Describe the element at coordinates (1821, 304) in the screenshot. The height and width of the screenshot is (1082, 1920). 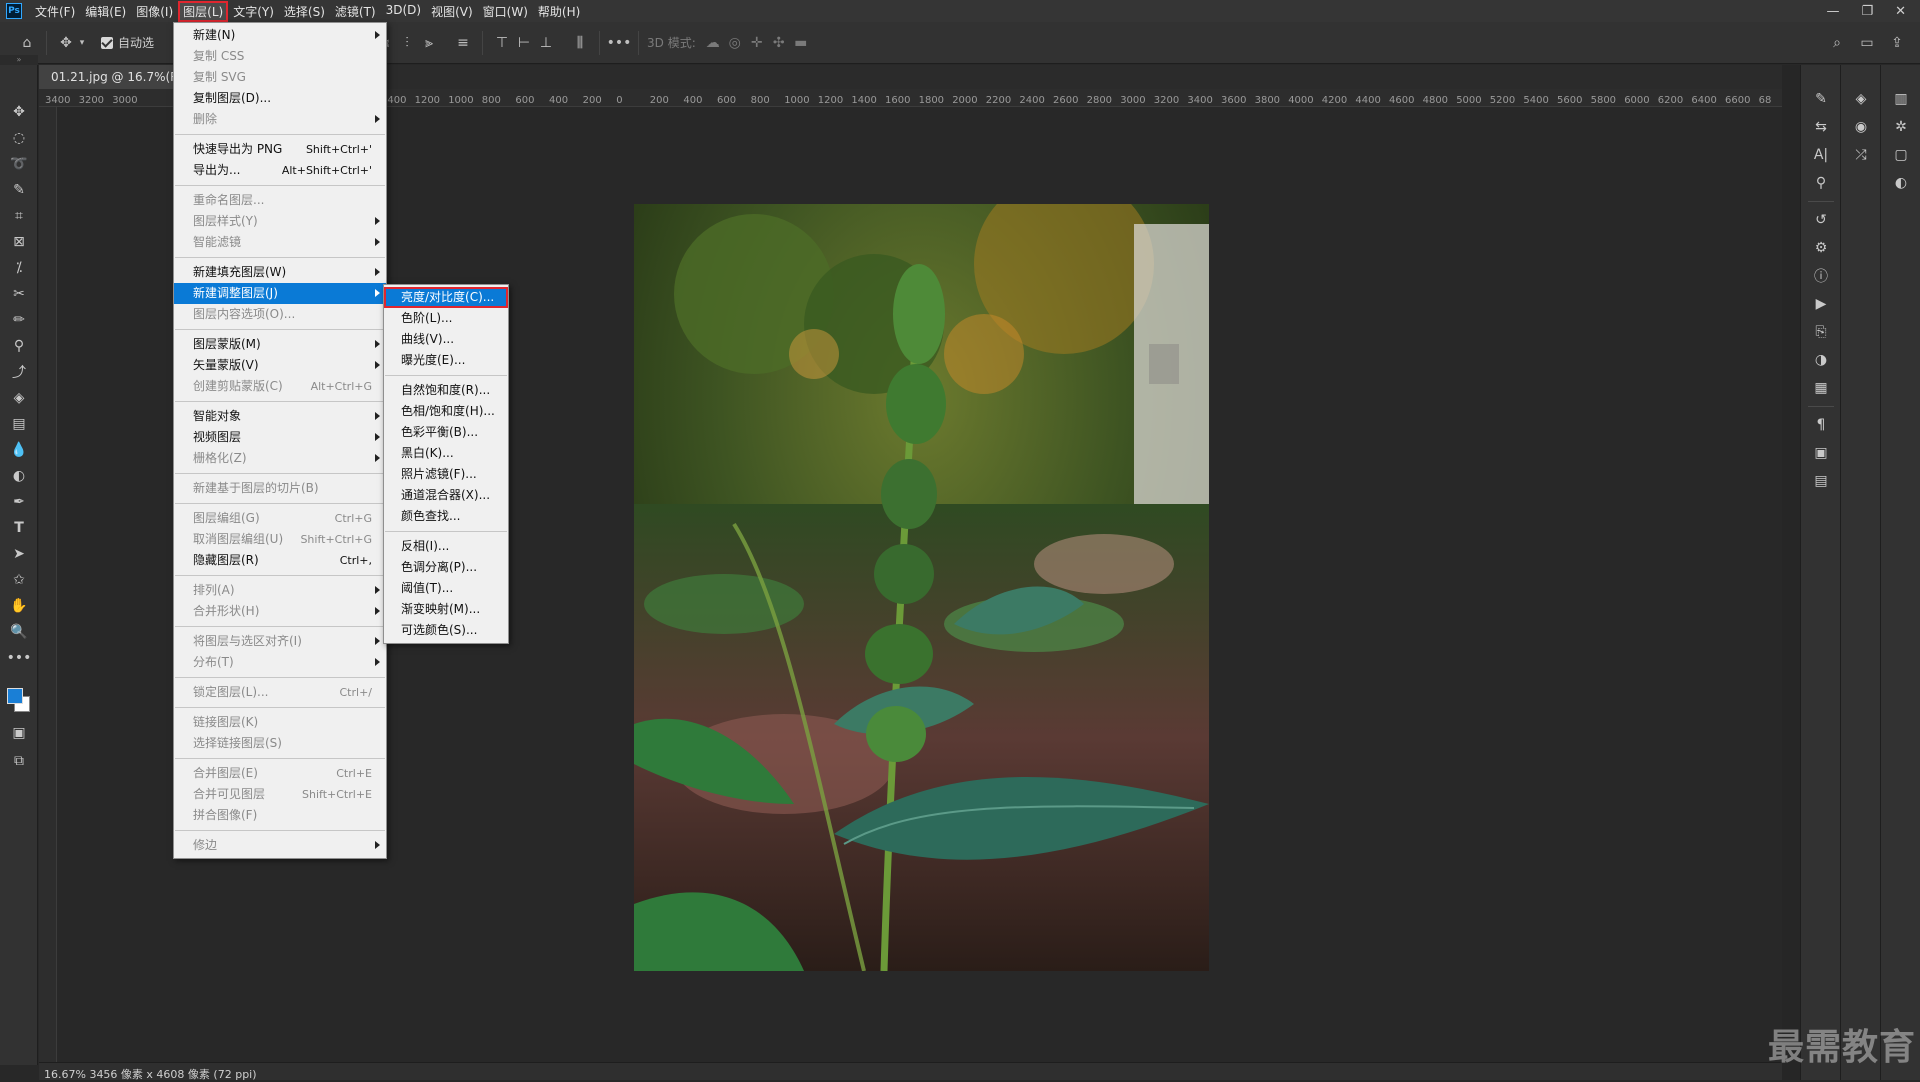
I see `actions-icon: ▶` at that location.